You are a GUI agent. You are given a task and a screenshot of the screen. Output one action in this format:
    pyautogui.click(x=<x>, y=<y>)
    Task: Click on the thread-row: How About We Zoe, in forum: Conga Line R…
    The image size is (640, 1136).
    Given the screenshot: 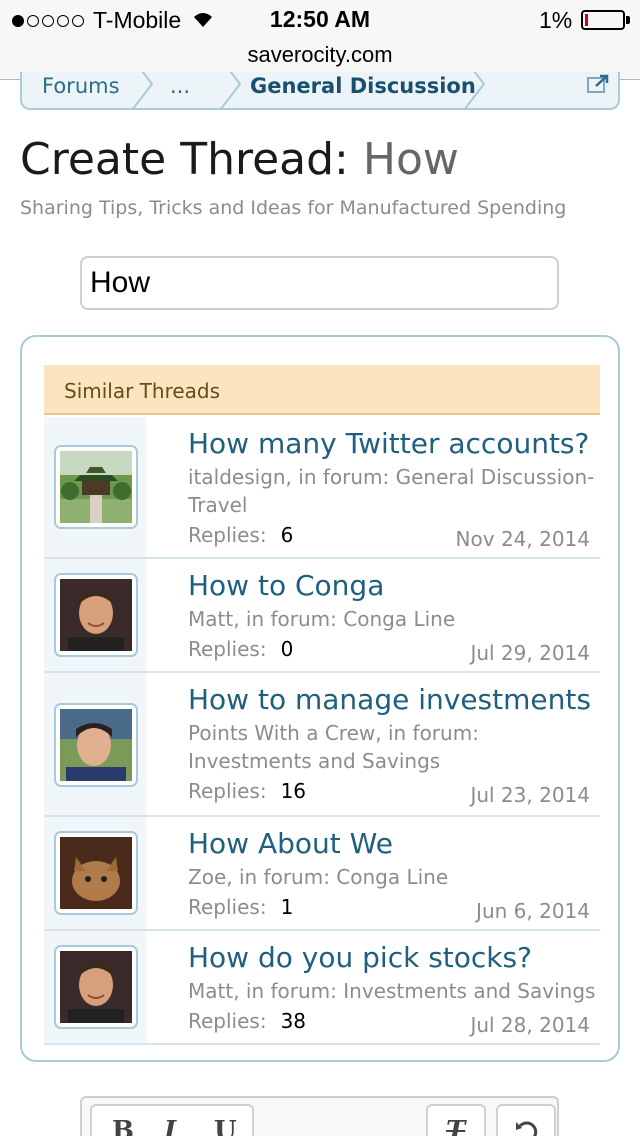 What is the action you would take?
    pyautogui.click(x=322, y=874)
    